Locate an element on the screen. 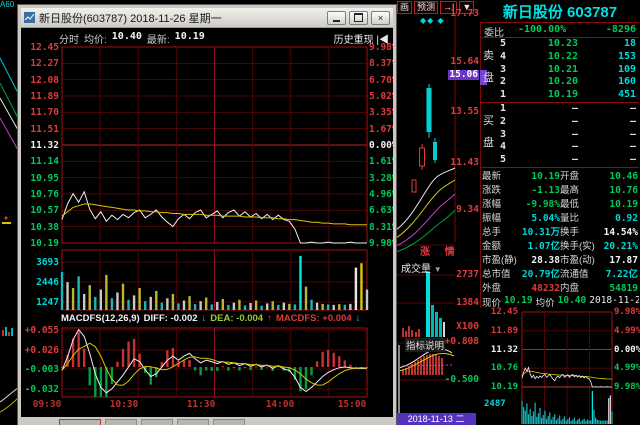 This screenshot has width=640, height=425. diff-label: DIFF: is located at coordinates (155, 318).